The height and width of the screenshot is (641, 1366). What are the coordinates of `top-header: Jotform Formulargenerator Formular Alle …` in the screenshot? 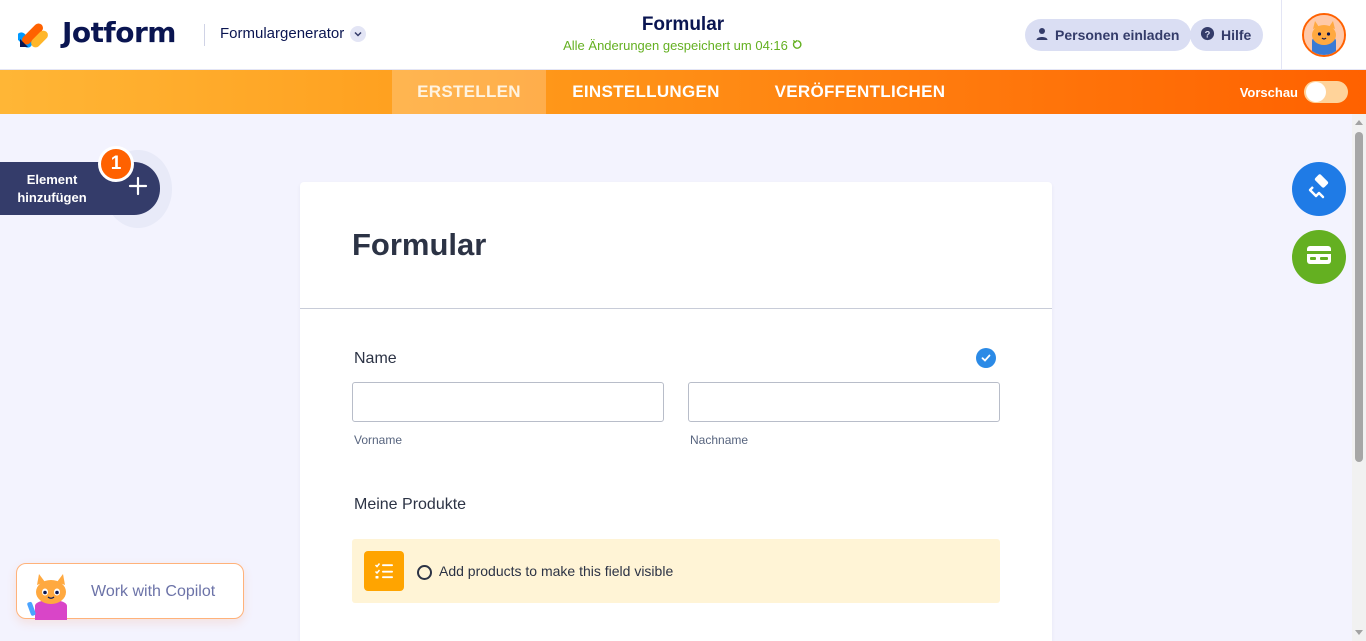 It's located at (683, 35).